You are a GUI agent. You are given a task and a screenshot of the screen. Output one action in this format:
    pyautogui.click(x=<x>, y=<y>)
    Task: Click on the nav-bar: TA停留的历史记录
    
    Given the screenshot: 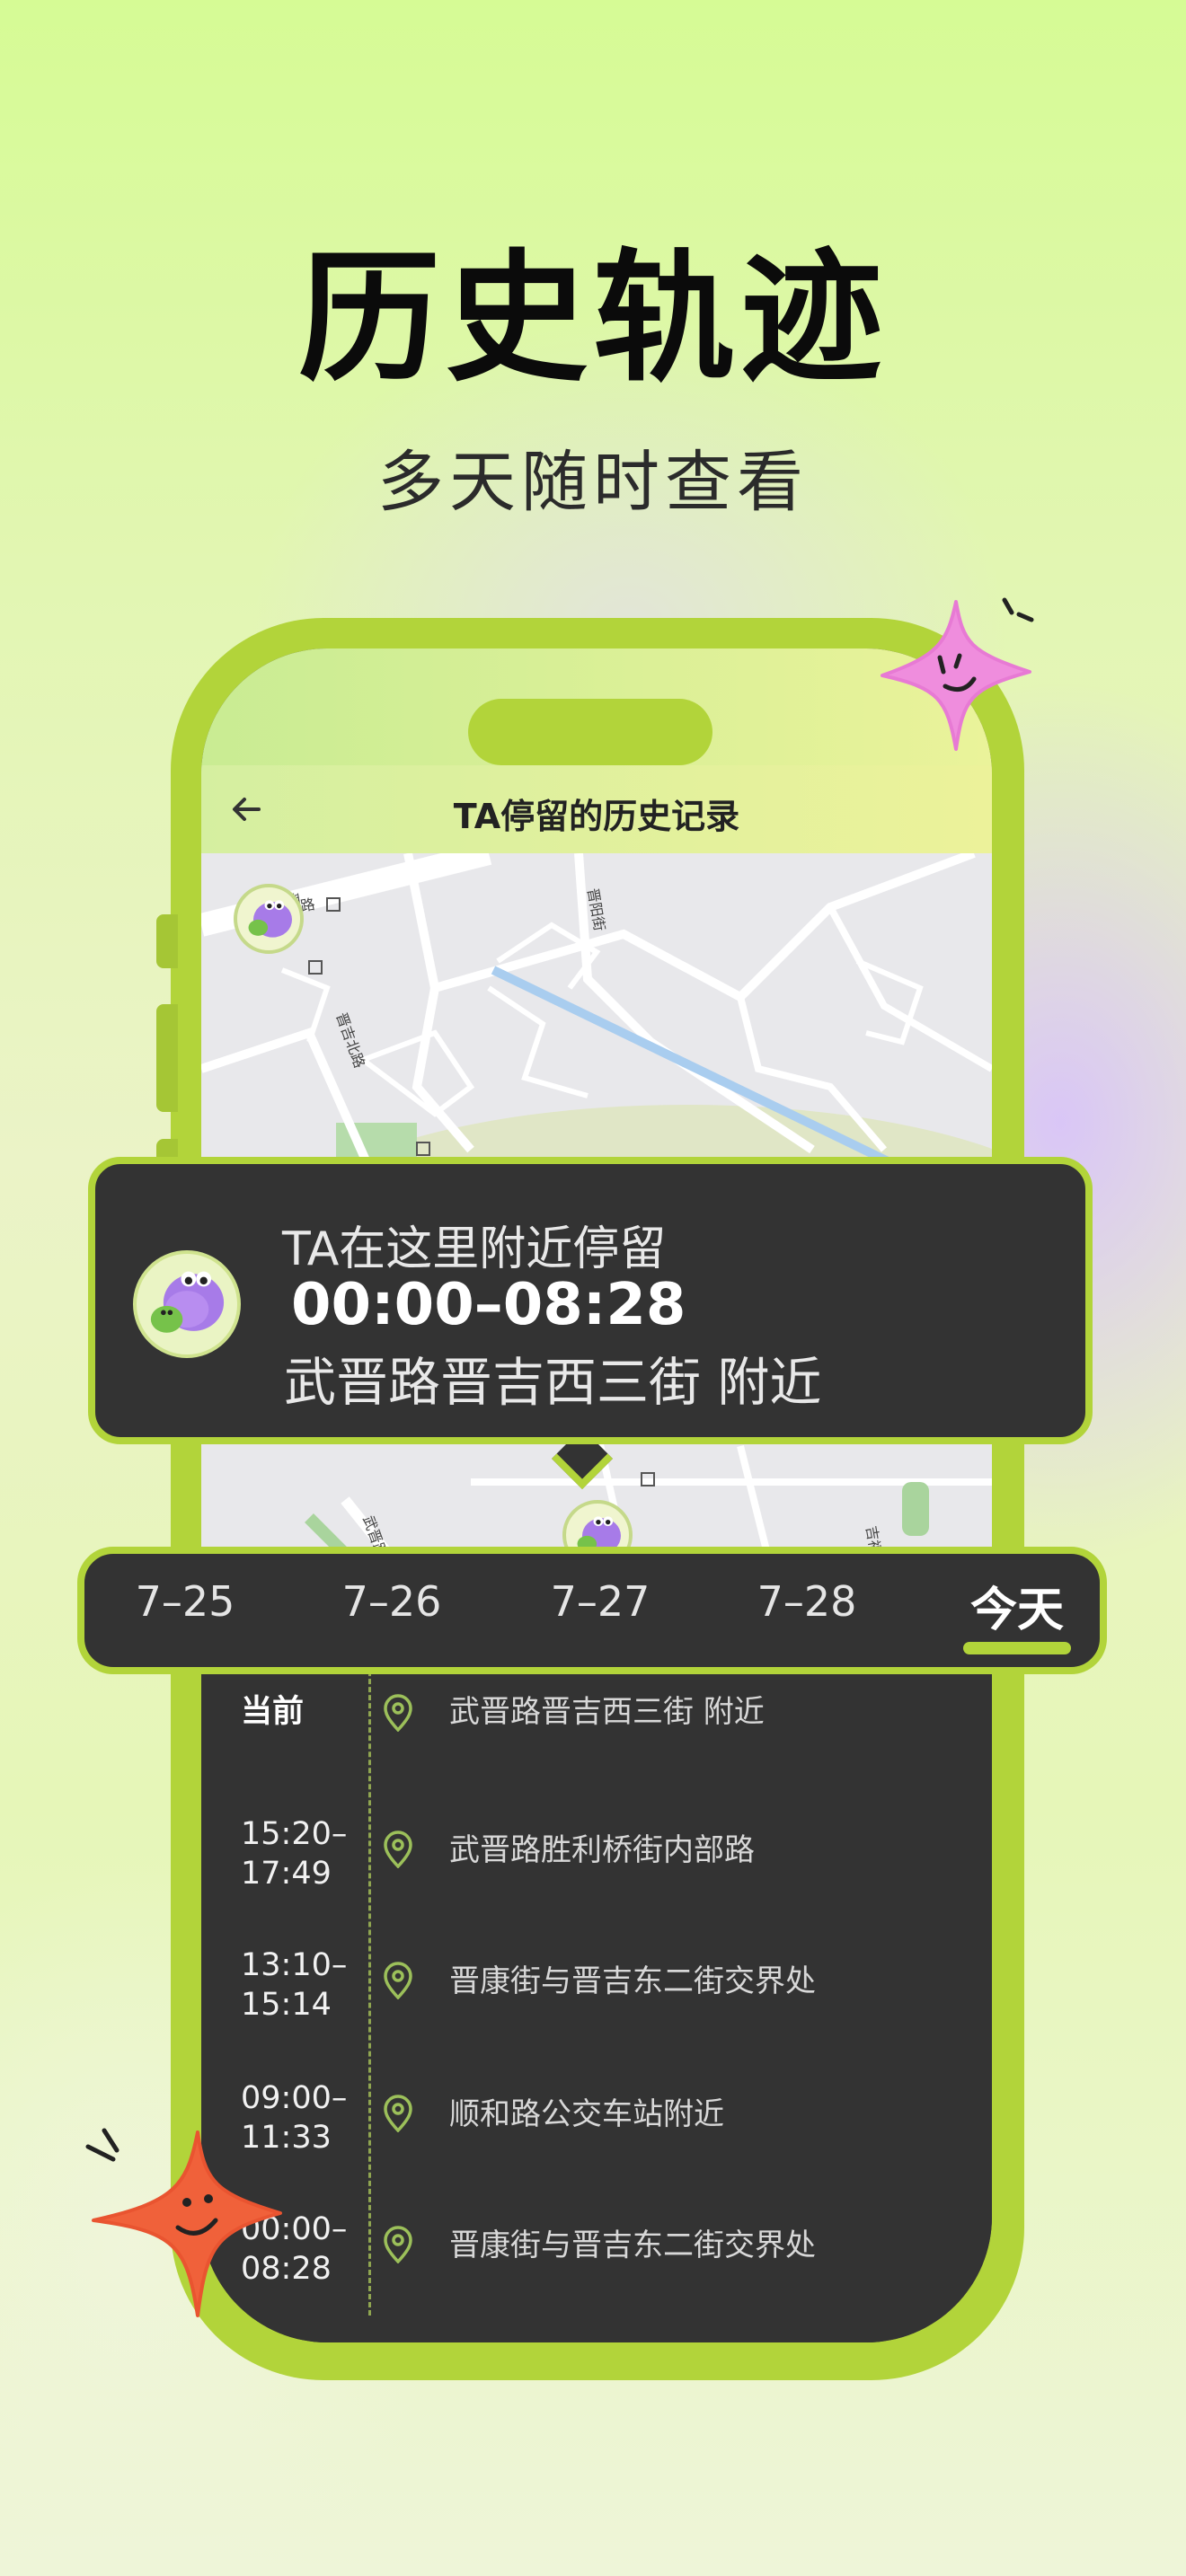 What is the action you would take?
    pyautogui.click(x=596, y=809)
    